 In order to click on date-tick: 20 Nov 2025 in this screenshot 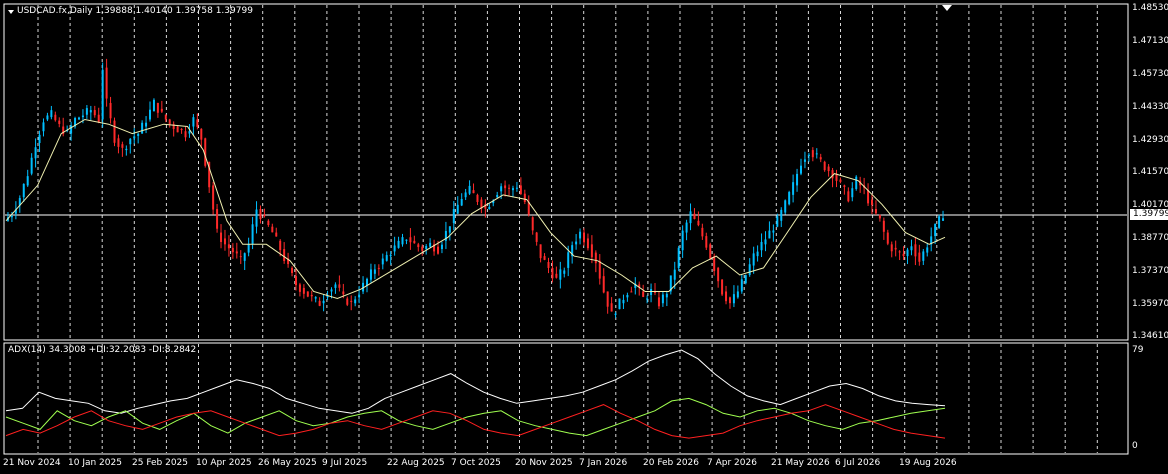, I will do `click(544, 463)`.